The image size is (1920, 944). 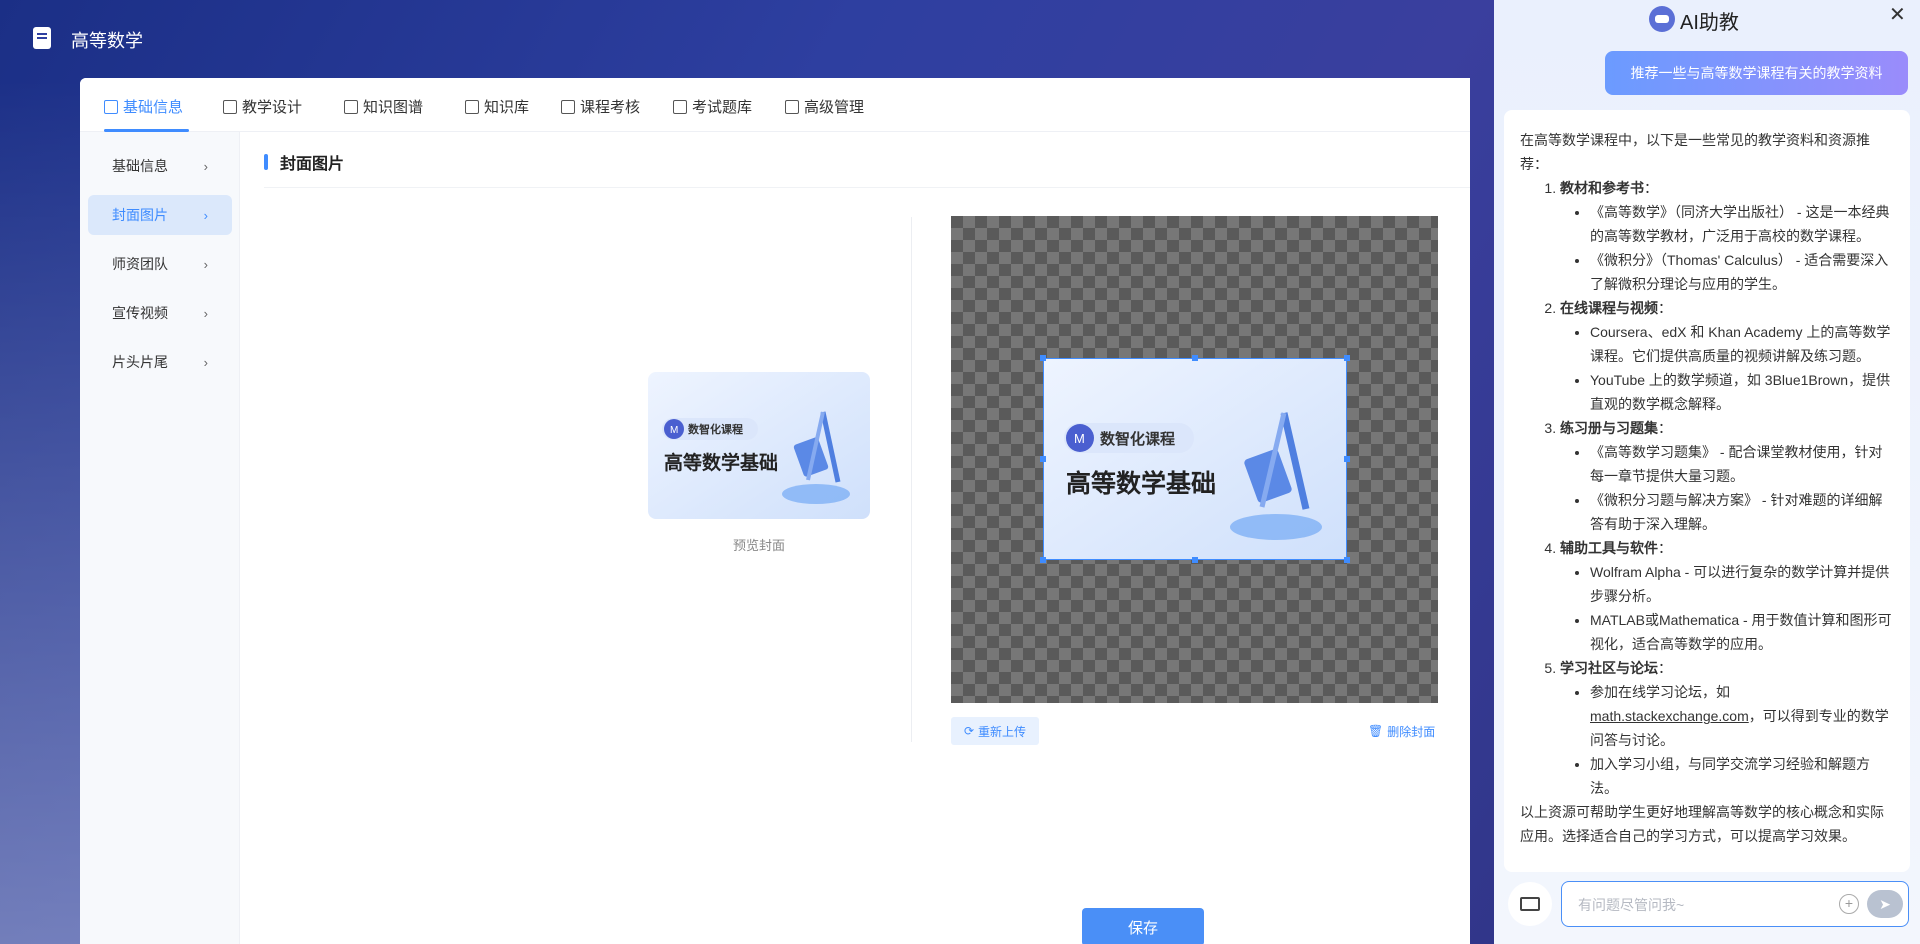 What do you see at coordinates (1401, 731) in the screenshot?
I see `delete-cover-button: 🗑 删除封面` at bounding box center [1401, 731].